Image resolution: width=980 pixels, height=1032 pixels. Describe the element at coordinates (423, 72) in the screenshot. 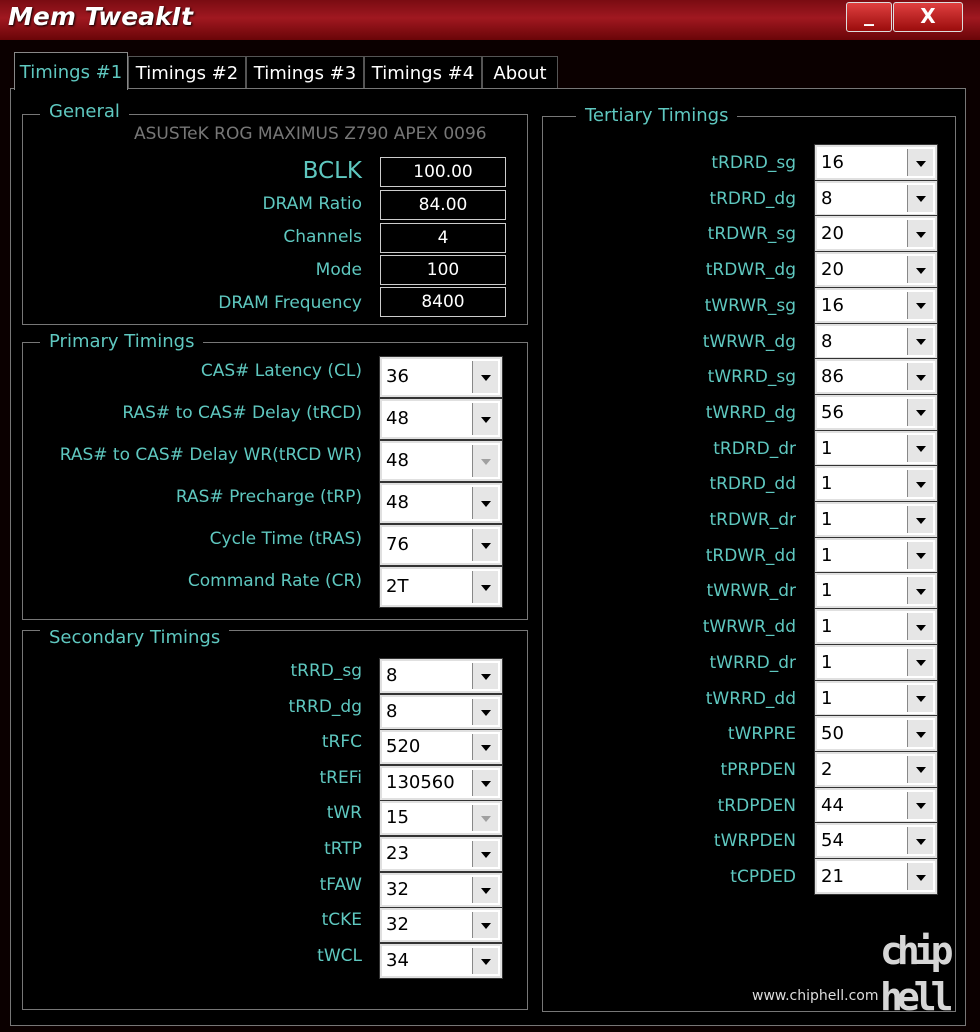

I see `tab-timings-4: Timings #4` at that location.